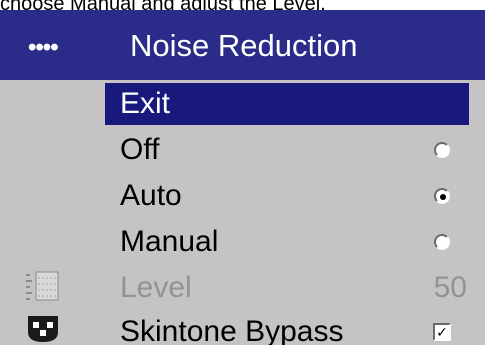  I want to click on menu-item-manual: Manual, so click(242, 243).